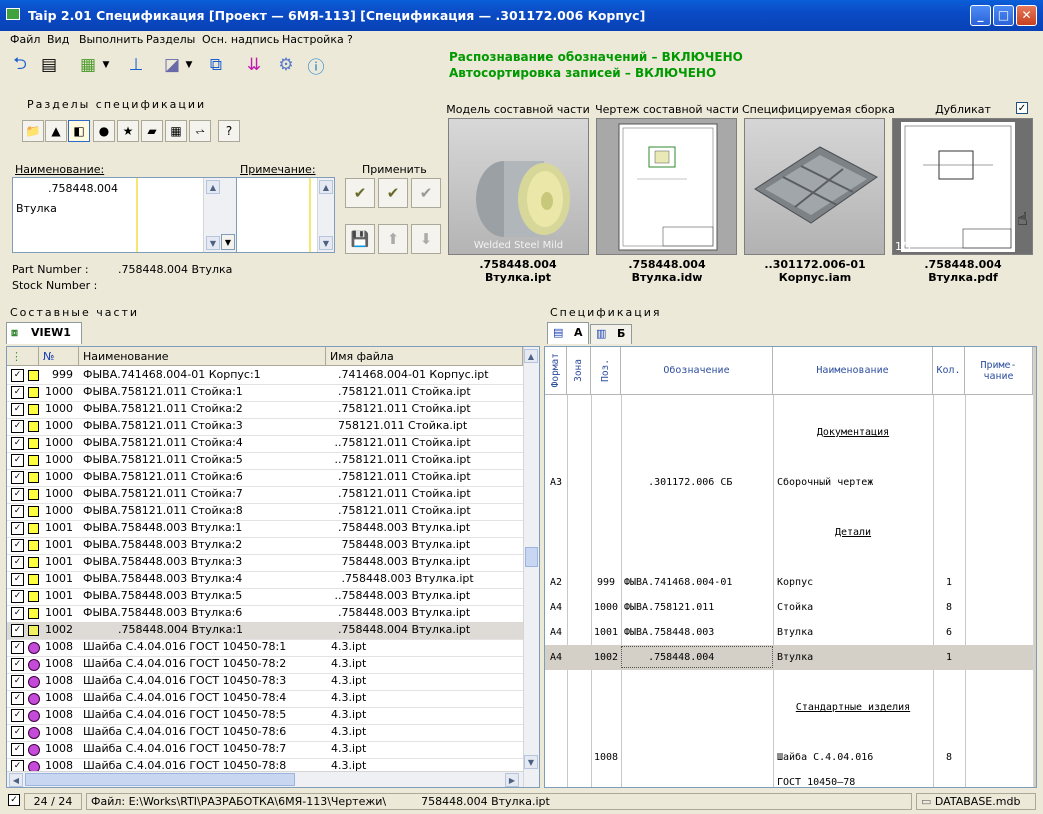 This screenshot has width=1043, height=814. What do you see at coordinates (789, 707) in the screenshot?
I see `spec-section-row: Стандартные изделия` at bounding box center [789, 707].